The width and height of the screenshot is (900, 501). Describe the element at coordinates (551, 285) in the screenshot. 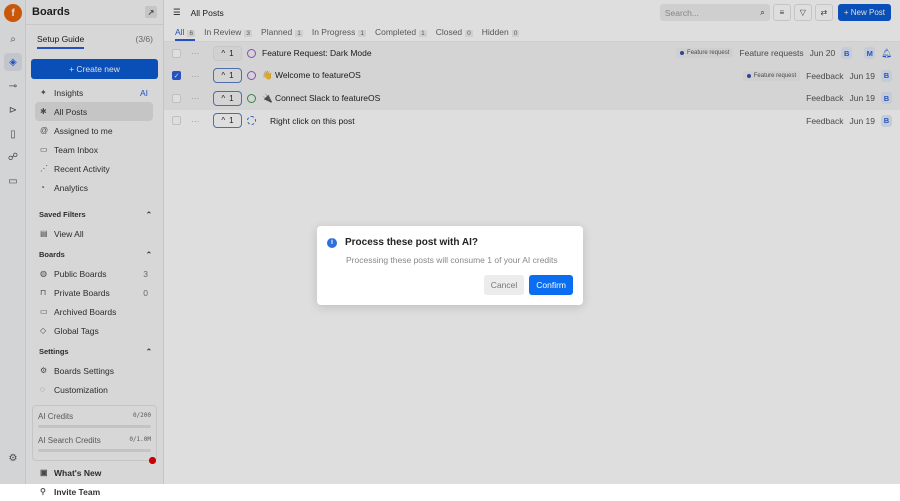

I see `confirm-button: Confirm` at that location.